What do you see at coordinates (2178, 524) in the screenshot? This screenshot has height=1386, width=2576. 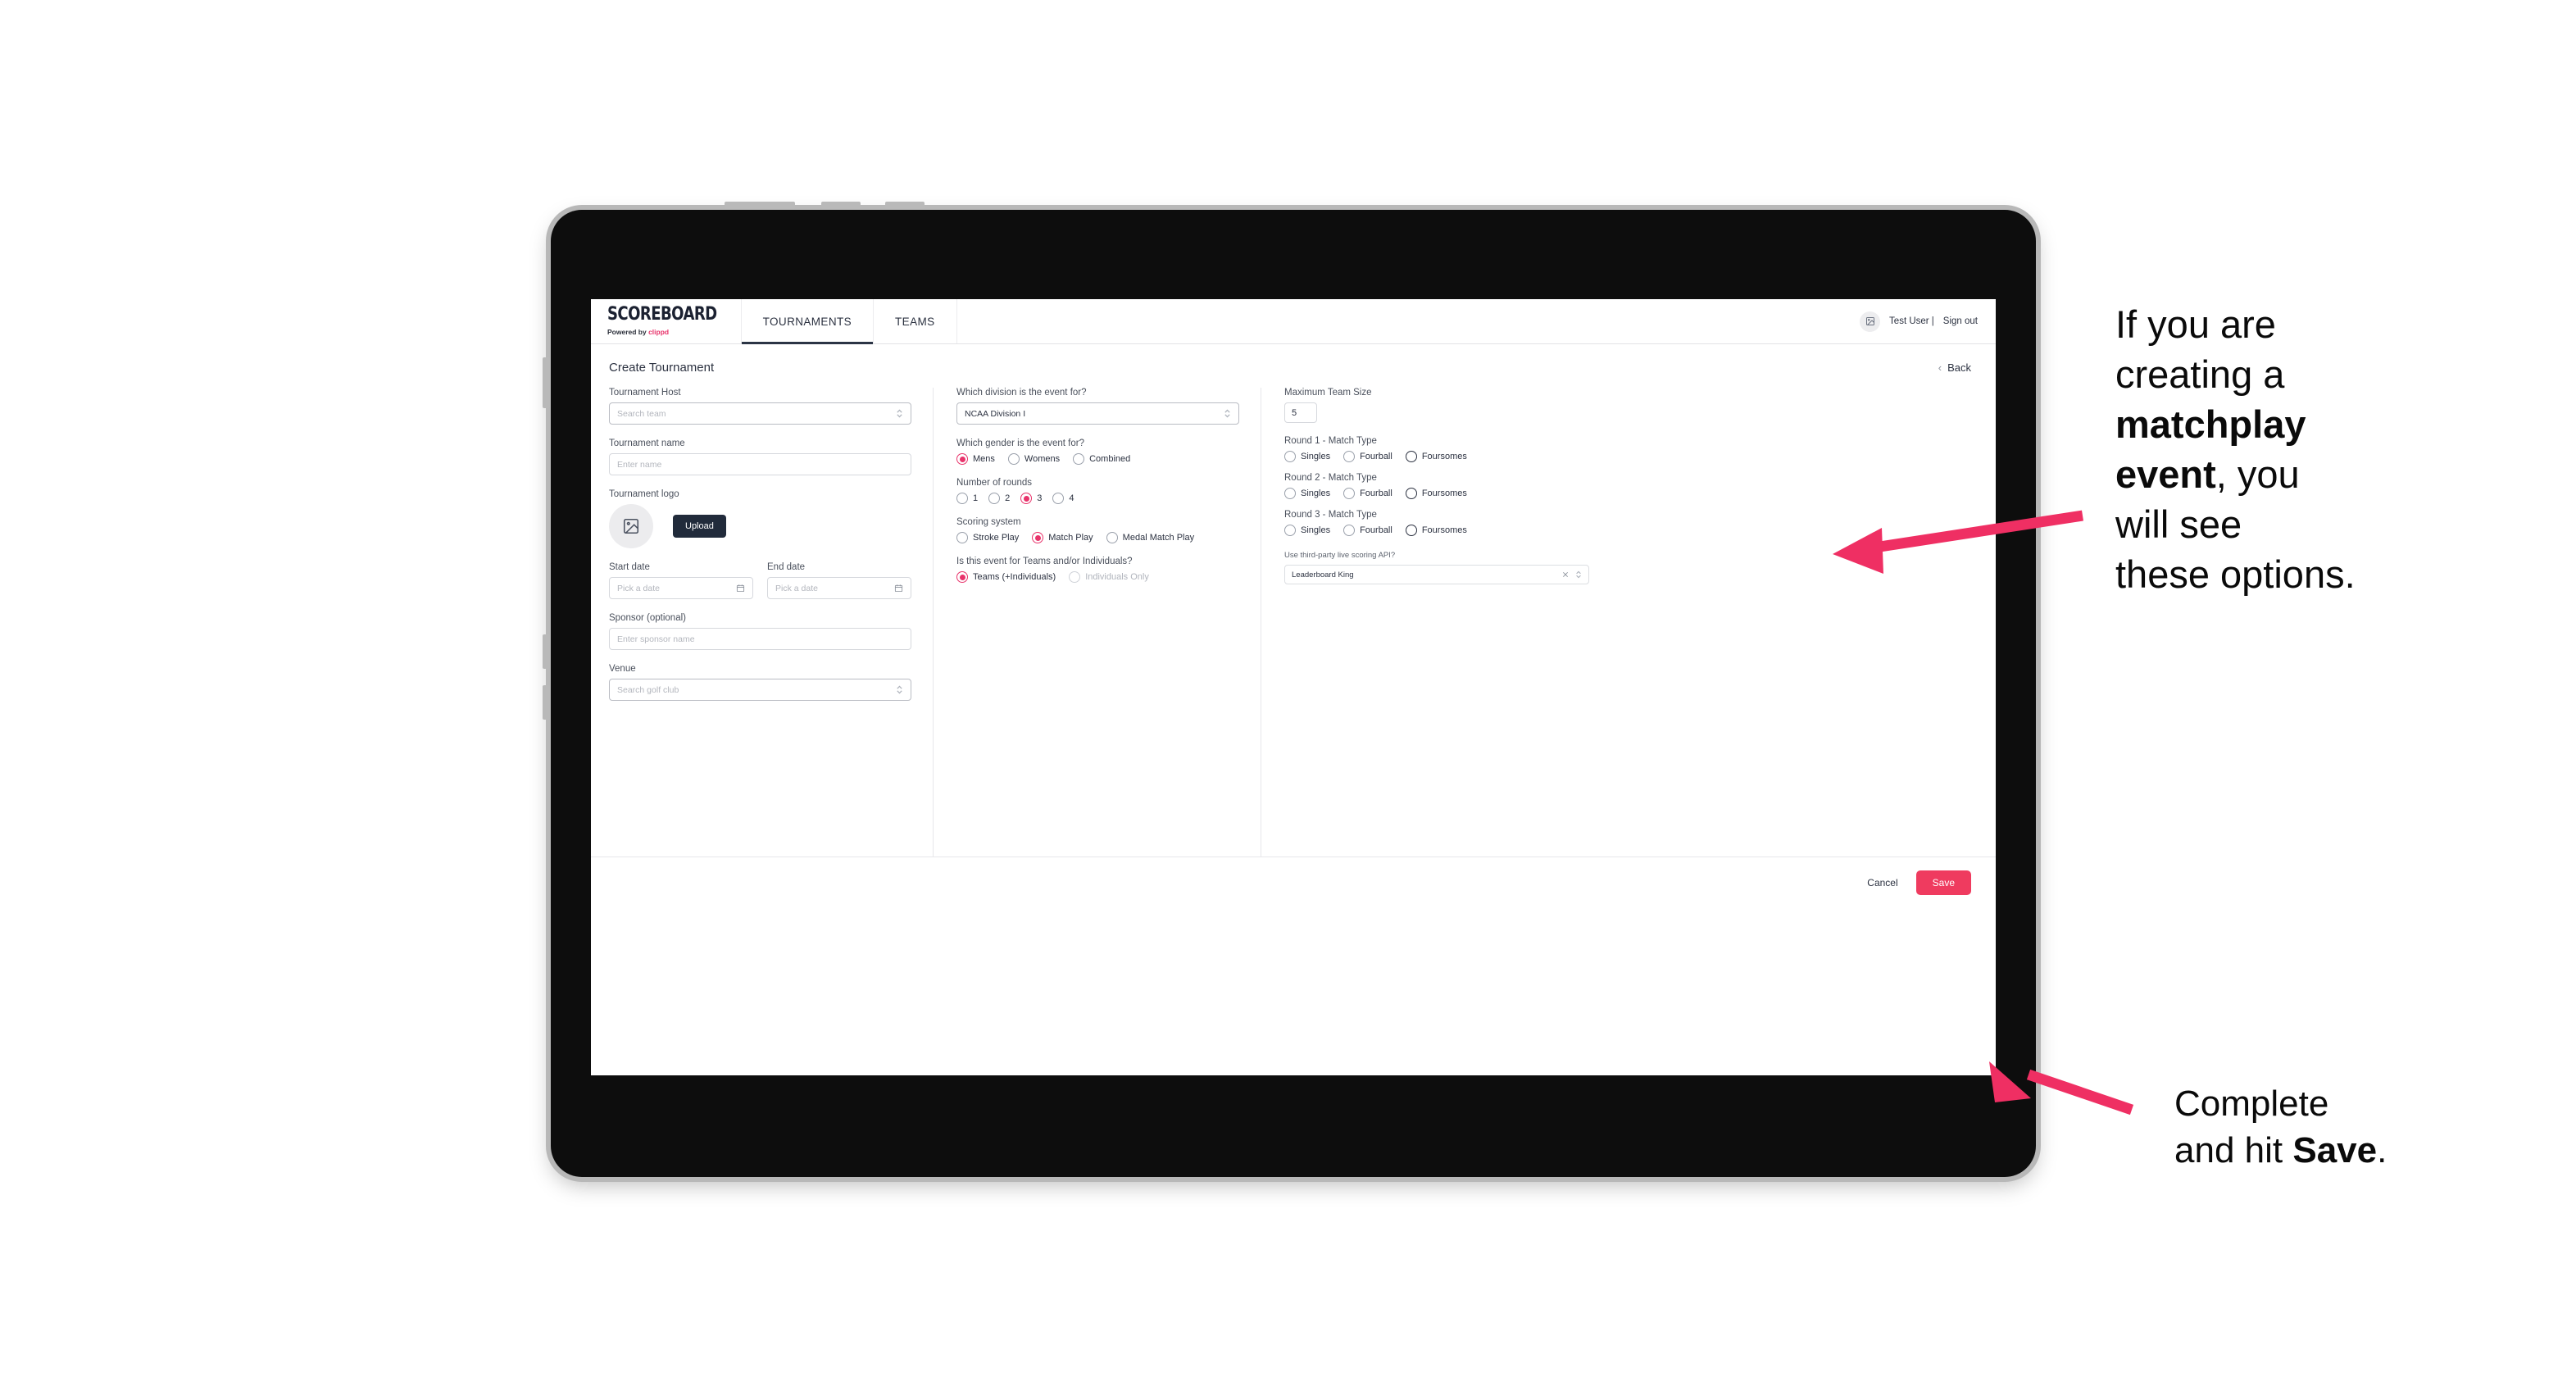 I see `annotation-1-line-4: will see` at bounding box center [2178, 524].